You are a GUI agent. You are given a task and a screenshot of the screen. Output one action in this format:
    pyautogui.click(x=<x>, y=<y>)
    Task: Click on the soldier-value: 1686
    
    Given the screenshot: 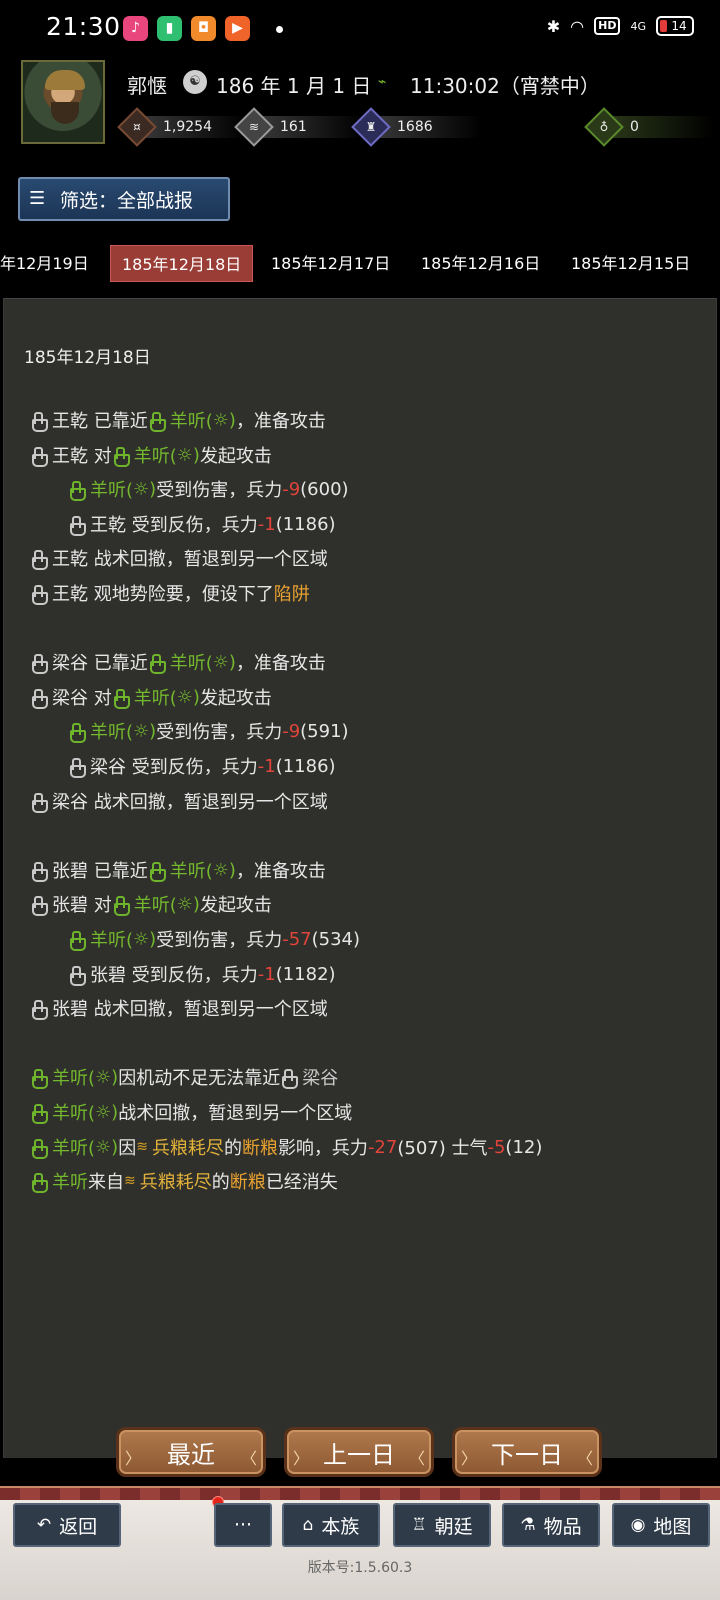 What is the action you would take?
    pyautogui.click(x=415, y=127)
    